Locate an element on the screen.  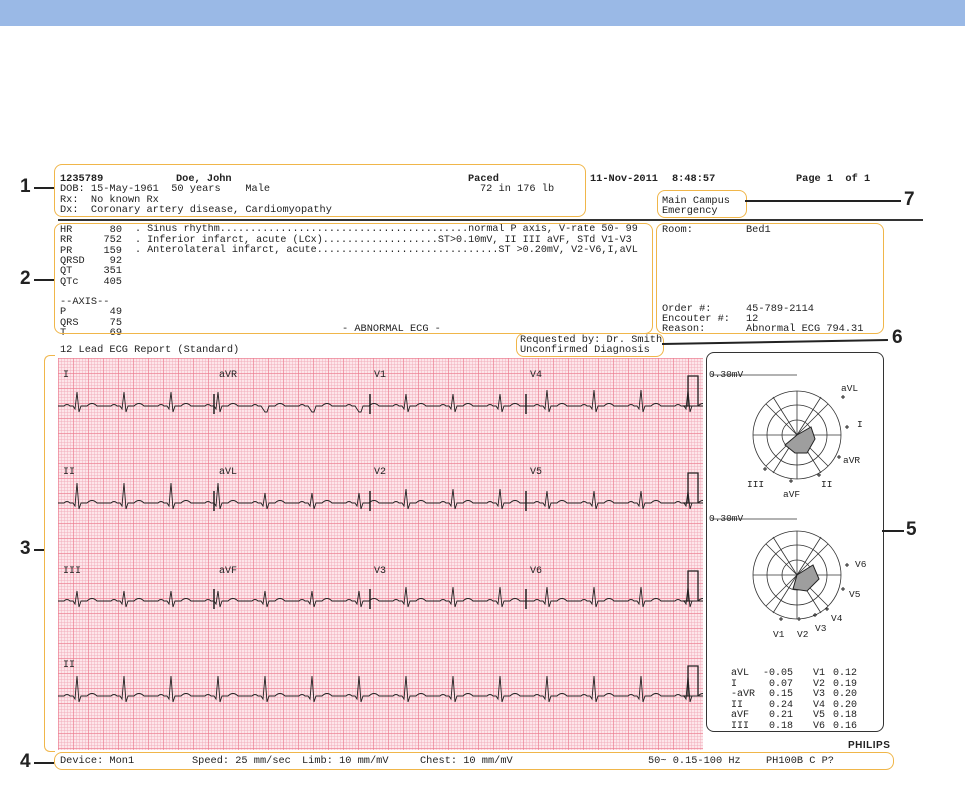
report-time: 8:48:57 is located at coordinates (694, 179).